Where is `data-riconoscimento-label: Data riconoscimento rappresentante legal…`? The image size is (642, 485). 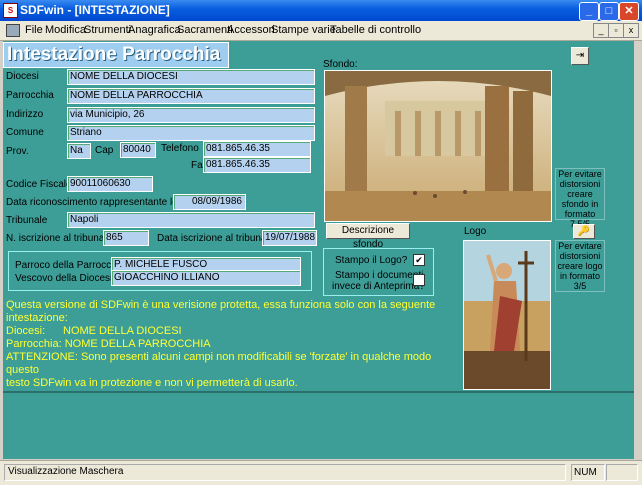
data-riconoscimento-label: Data riconoscimento rappresentante legal… is located at coordinates (101, 202).